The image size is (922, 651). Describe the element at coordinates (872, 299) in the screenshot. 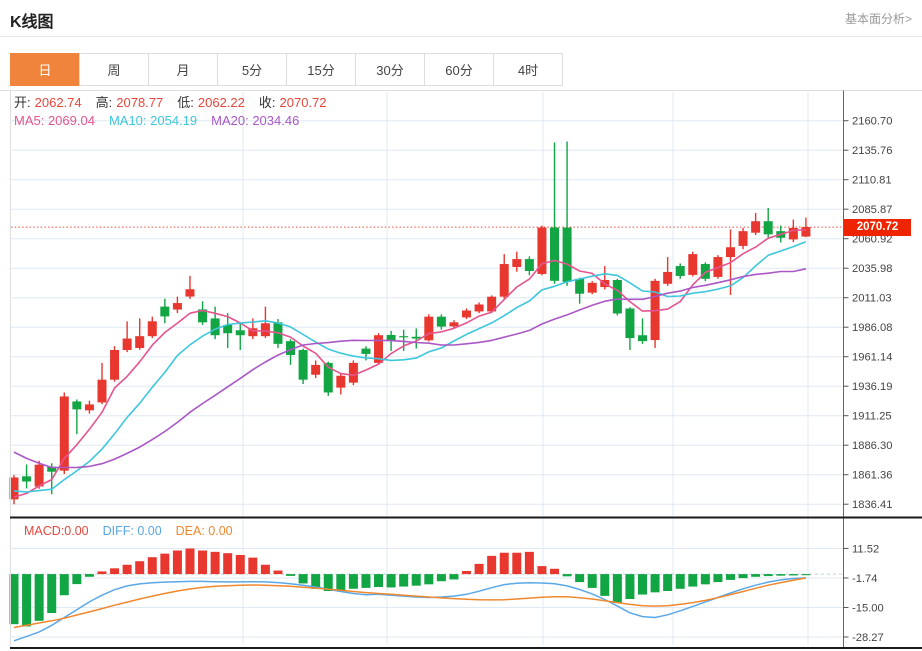

I see `main-axis-label: 2011.03` at that location.